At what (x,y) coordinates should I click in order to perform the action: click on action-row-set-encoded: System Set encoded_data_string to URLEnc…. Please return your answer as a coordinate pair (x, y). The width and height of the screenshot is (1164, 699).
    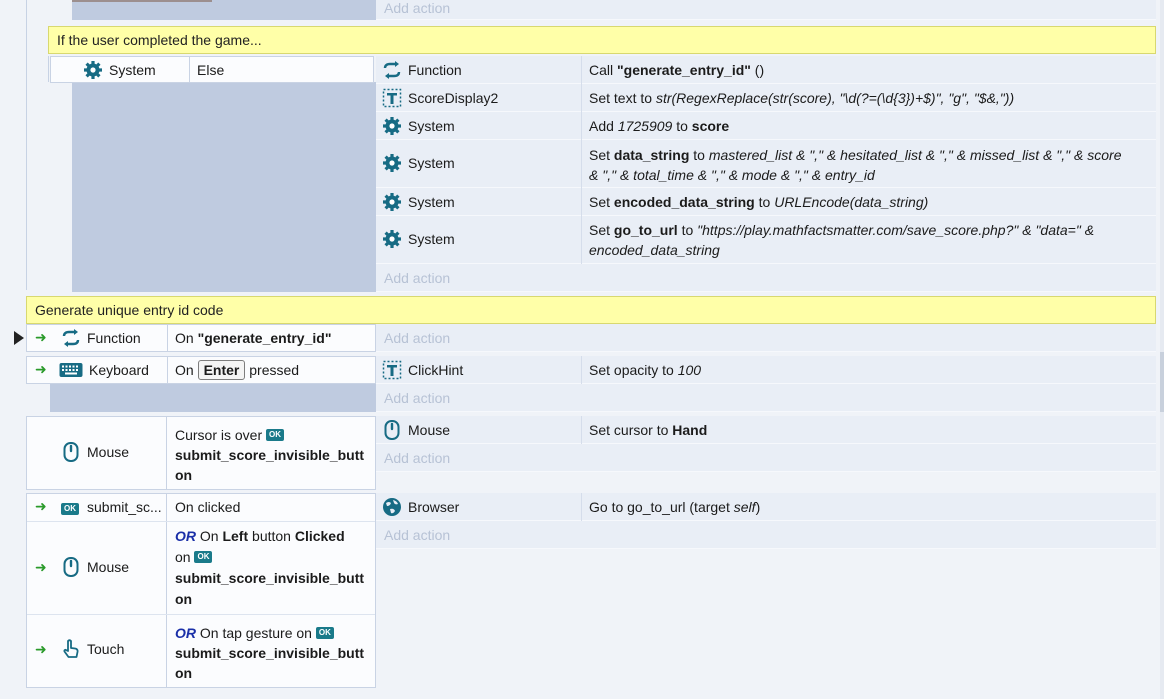
    Looking at the image, I should click on (766, 202).